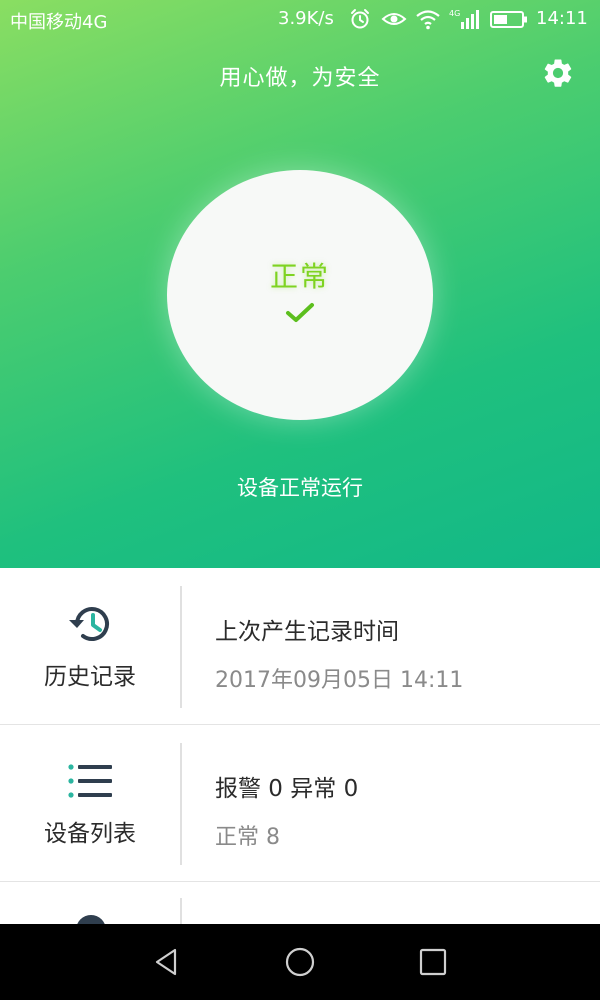 Image resolution: width=600 pixels, height=1000 pixels. Describe the element at coordinates (287, 789) in the screenshot. I see `alarm-abnormal-counts: 报警 0 异常 0` at that location.